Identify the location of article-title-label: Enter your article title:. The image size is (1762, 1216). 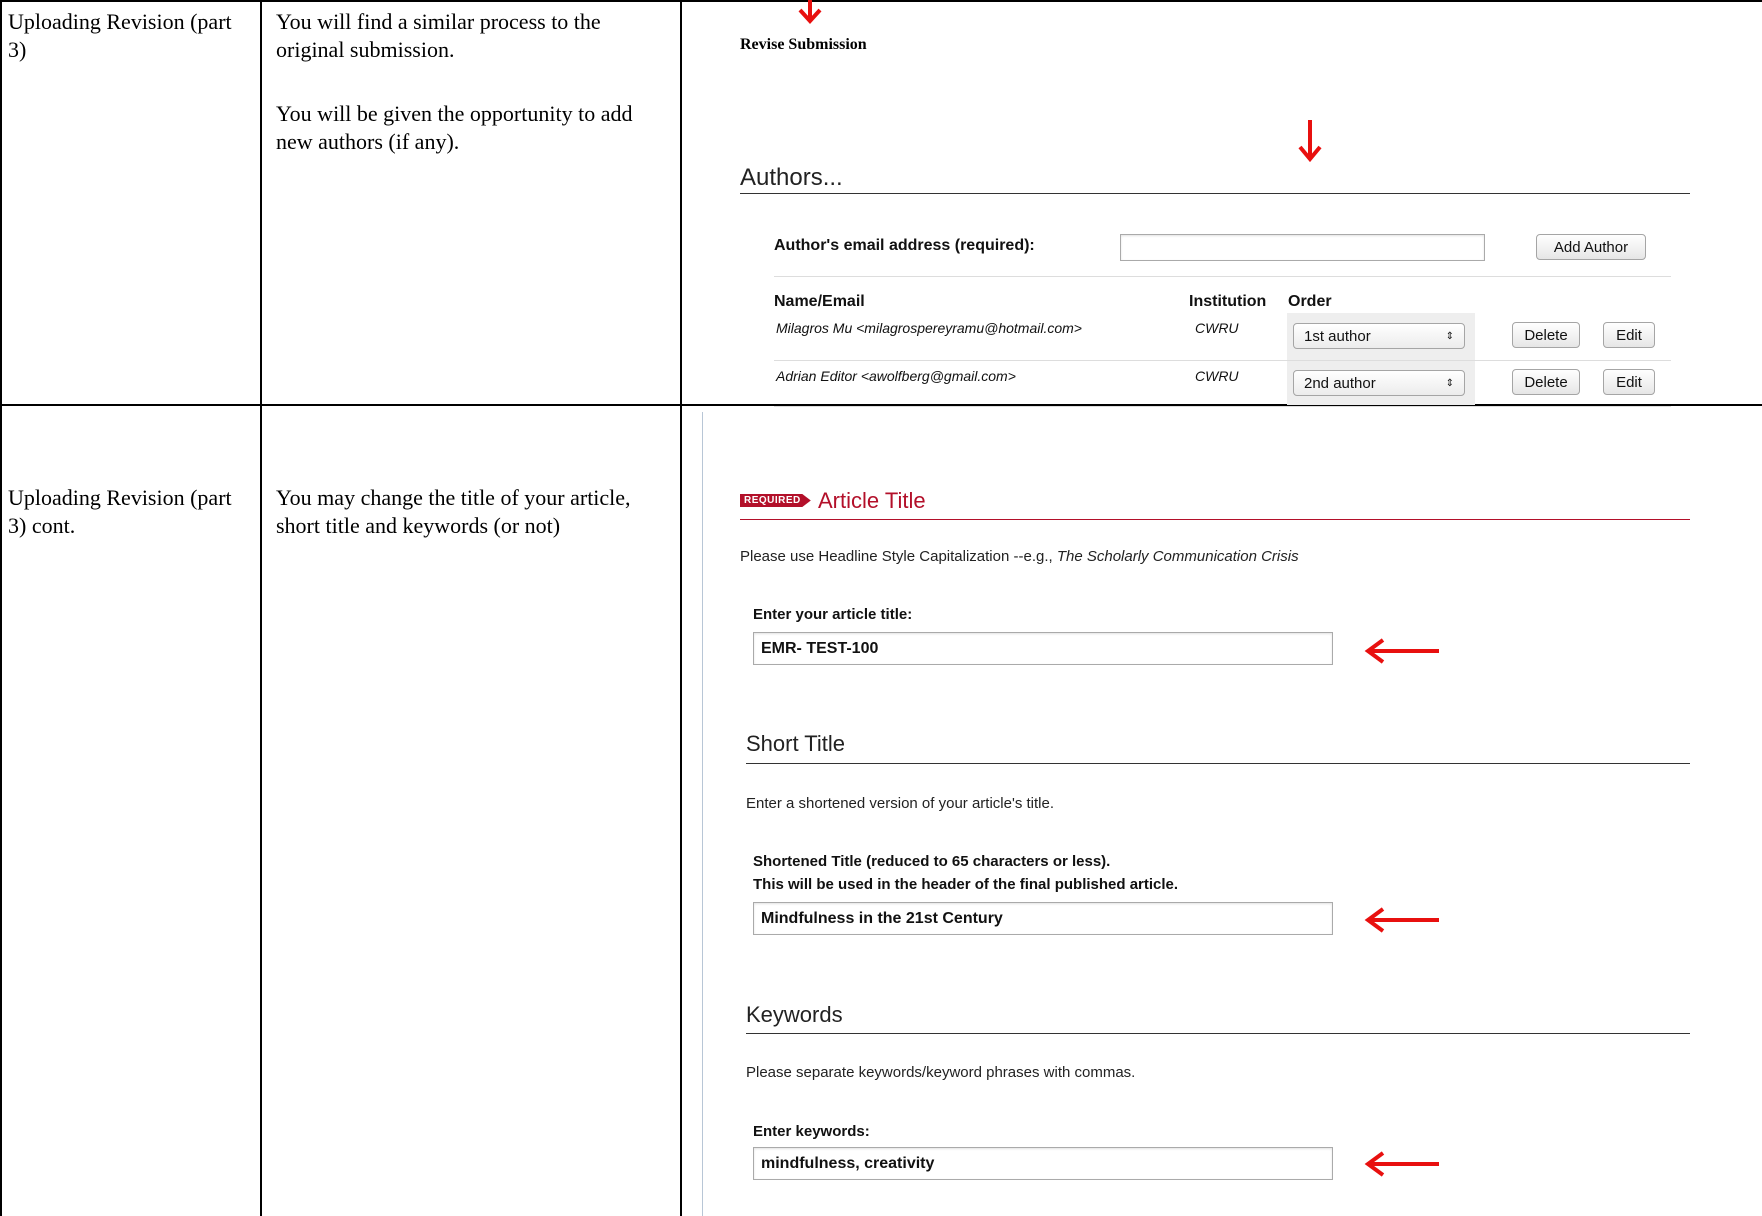
(833, 614).